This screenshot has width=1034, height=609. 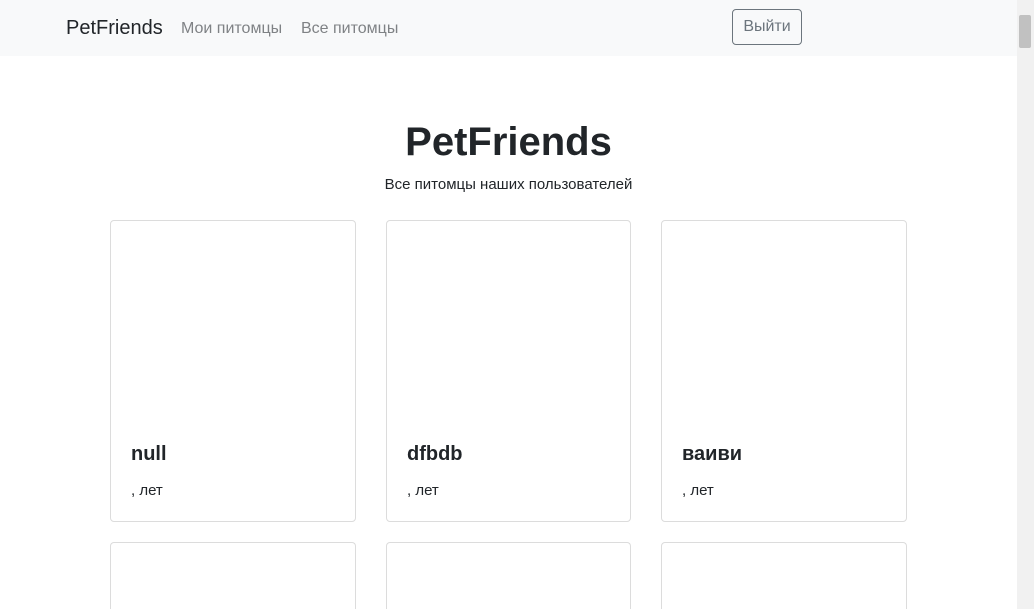 What do you see at coordinates (114, 28) in the screenshot?
I see `brand-logo: PetFriends` at bounding box center [114, 28].